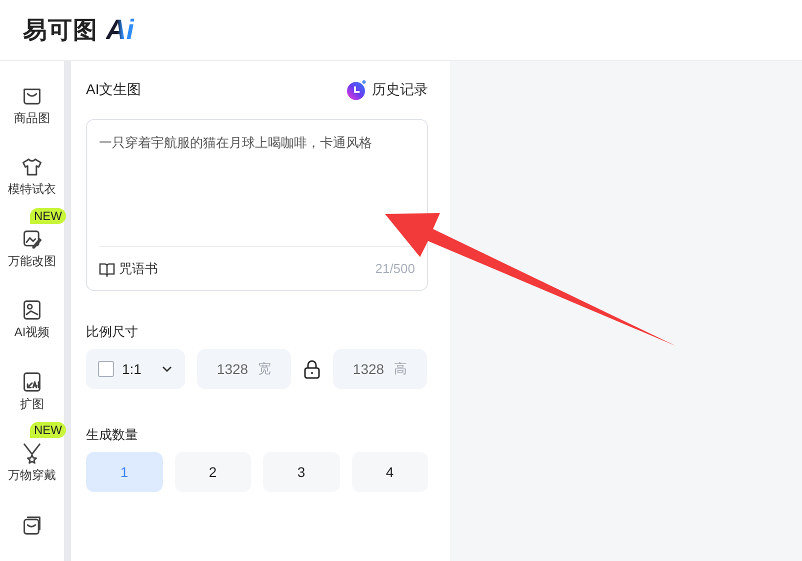 The width and height of the screenshot is (802, 561). I want to click on lock-icon, so click(312, 369).